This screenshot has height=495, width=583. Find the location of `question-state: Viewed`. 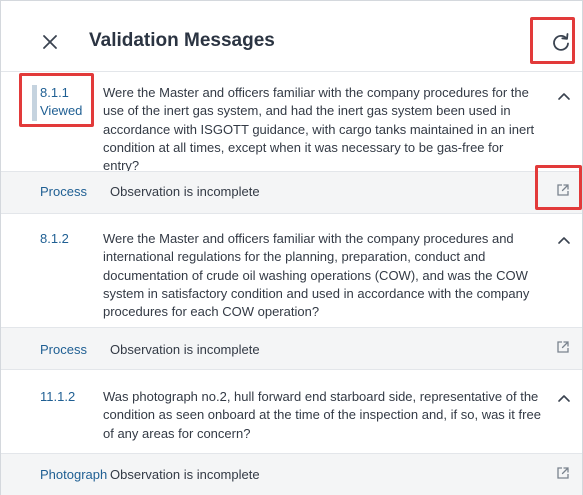

question-state: Viewed is located at coordinates (61, 110).